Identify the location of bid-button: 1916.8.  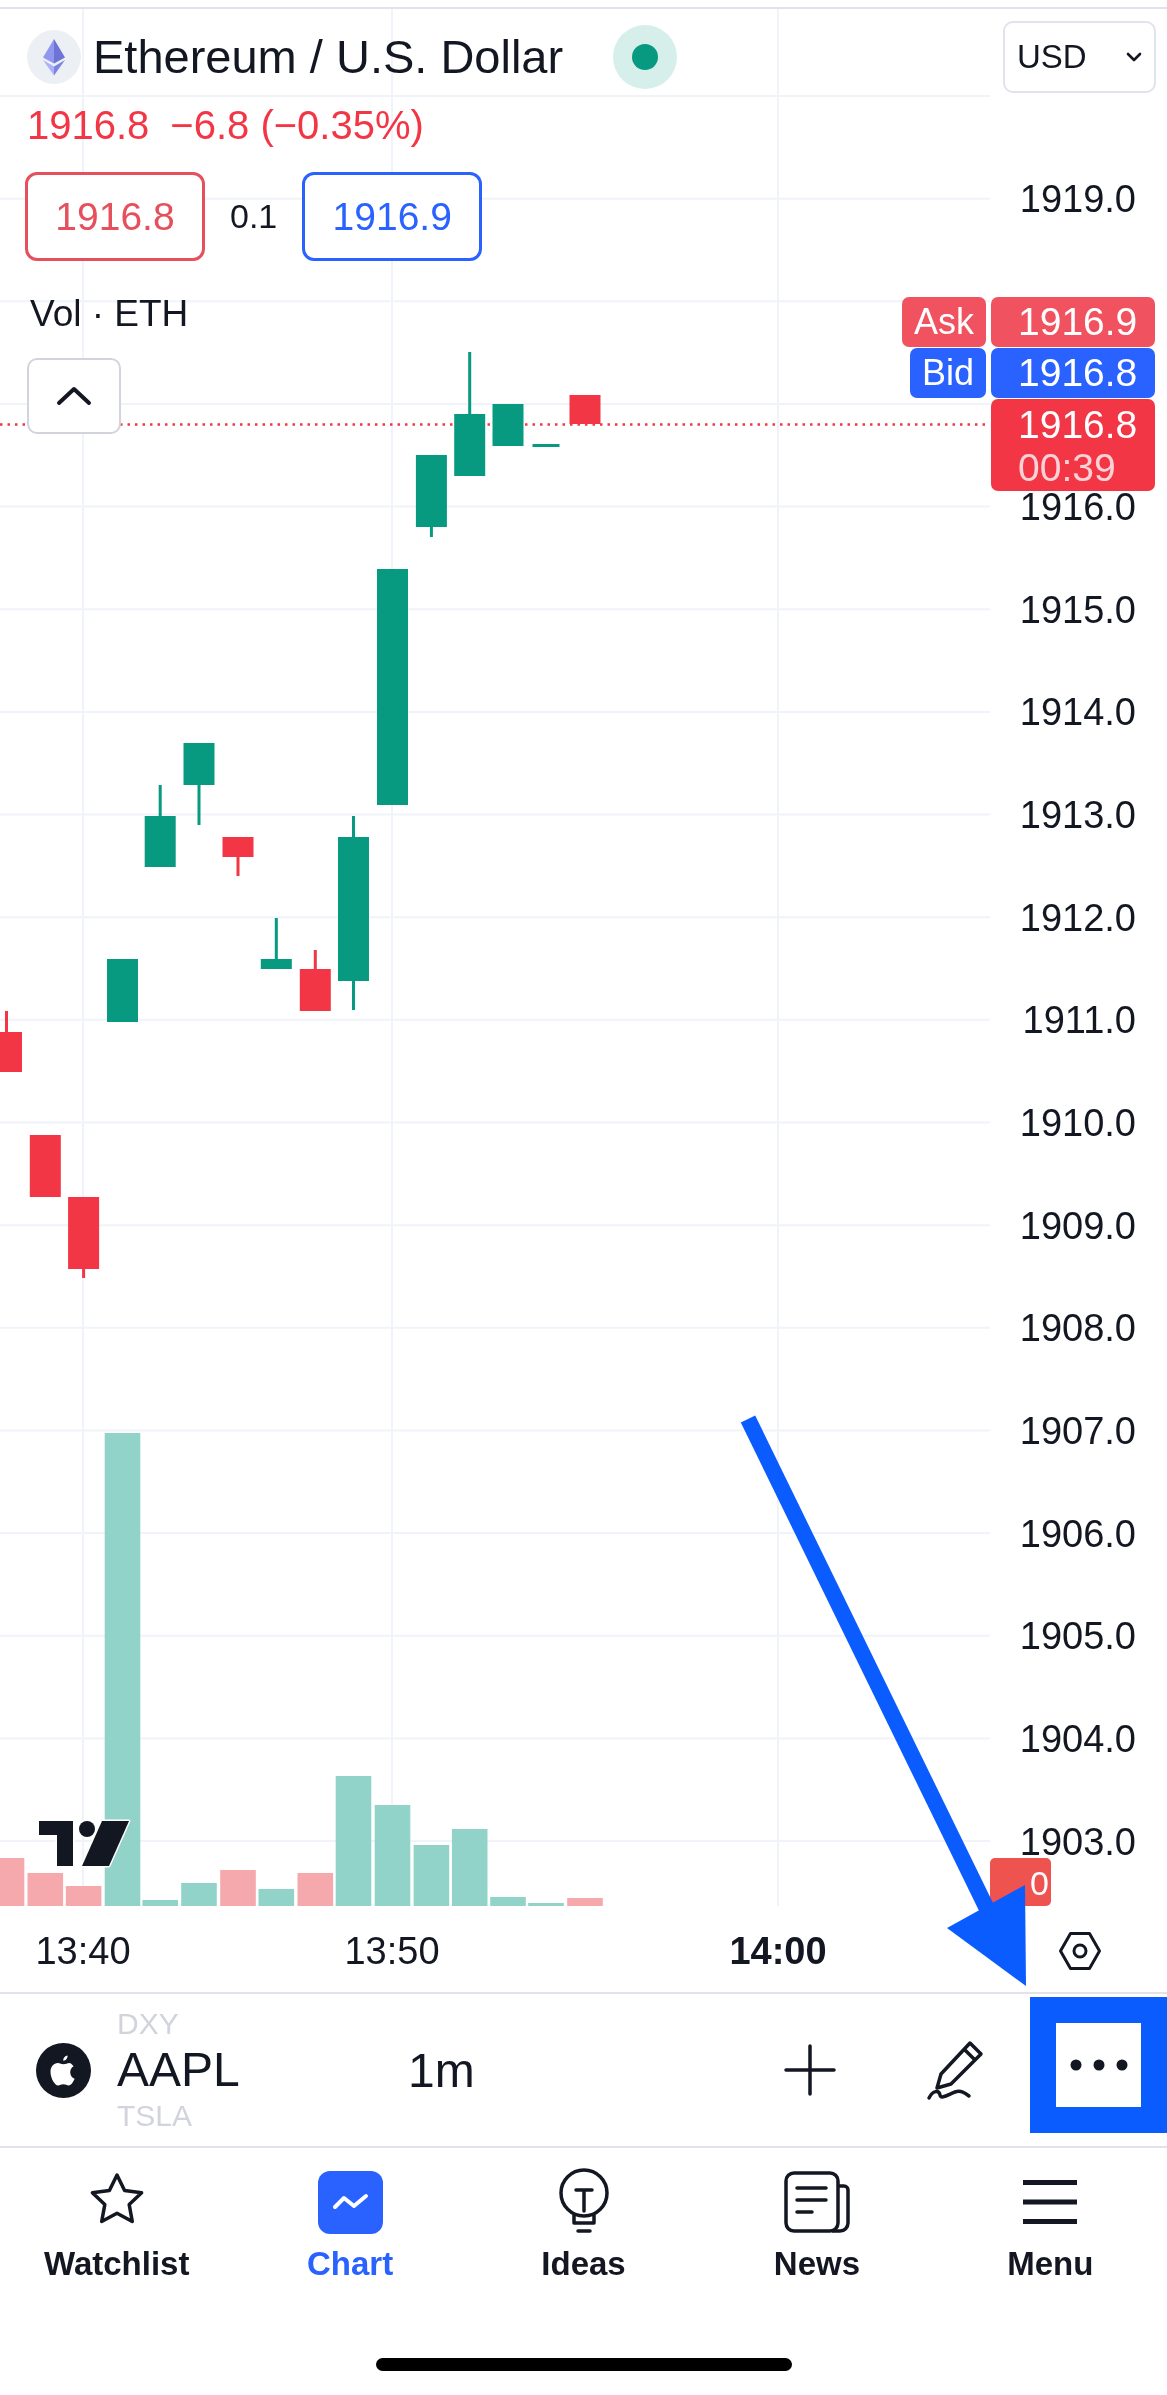
(115, 216).